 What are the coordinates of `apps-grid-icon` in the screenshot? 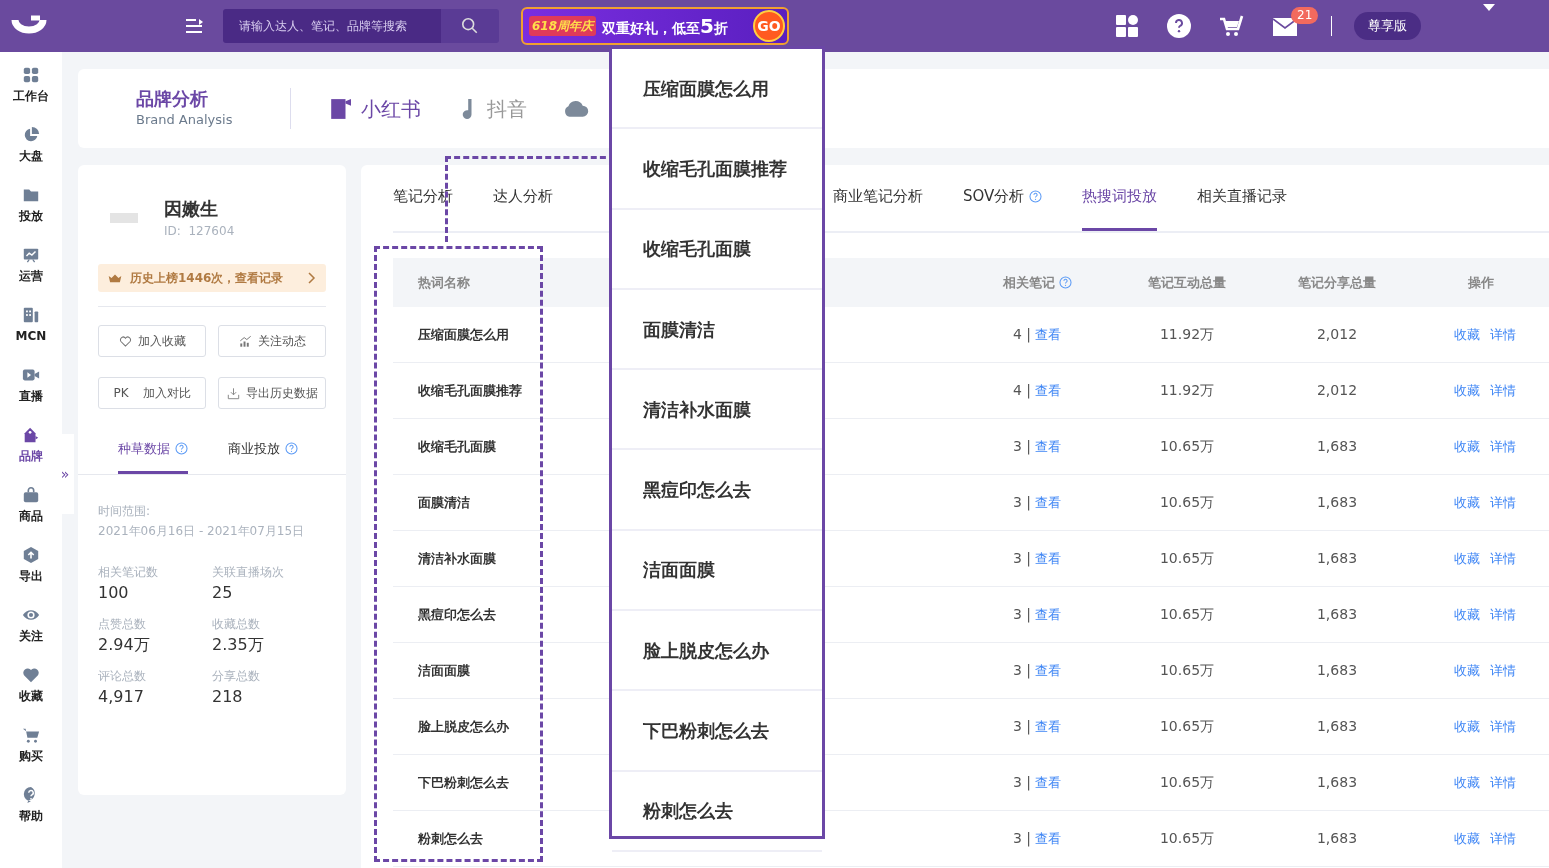 It's located at (1127, 26).